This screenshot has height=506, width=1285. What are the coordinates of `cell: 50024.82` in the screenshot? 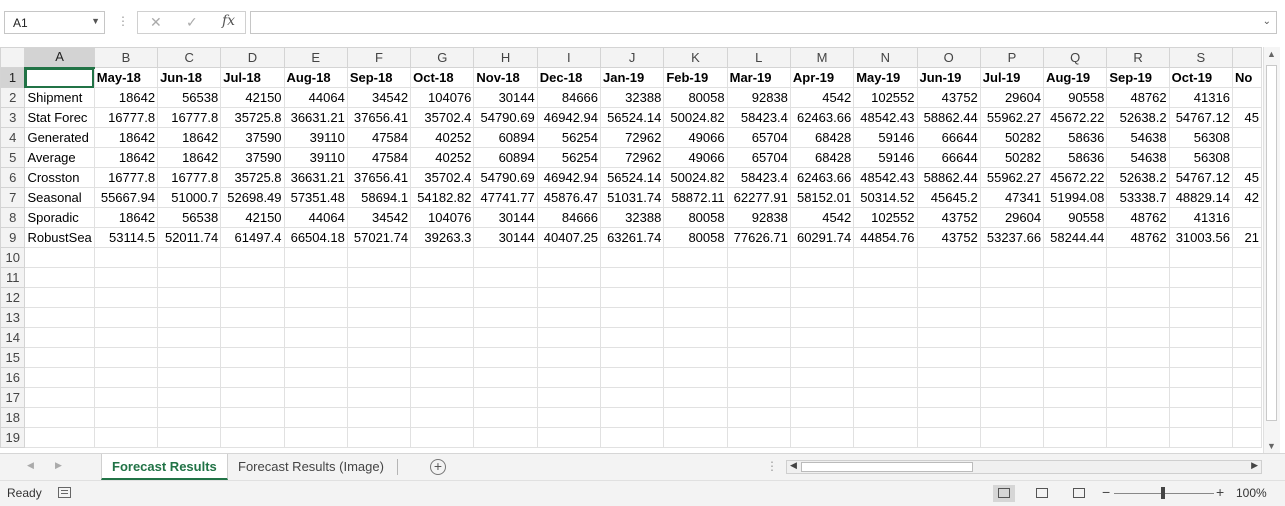 It's located at (695, 117).